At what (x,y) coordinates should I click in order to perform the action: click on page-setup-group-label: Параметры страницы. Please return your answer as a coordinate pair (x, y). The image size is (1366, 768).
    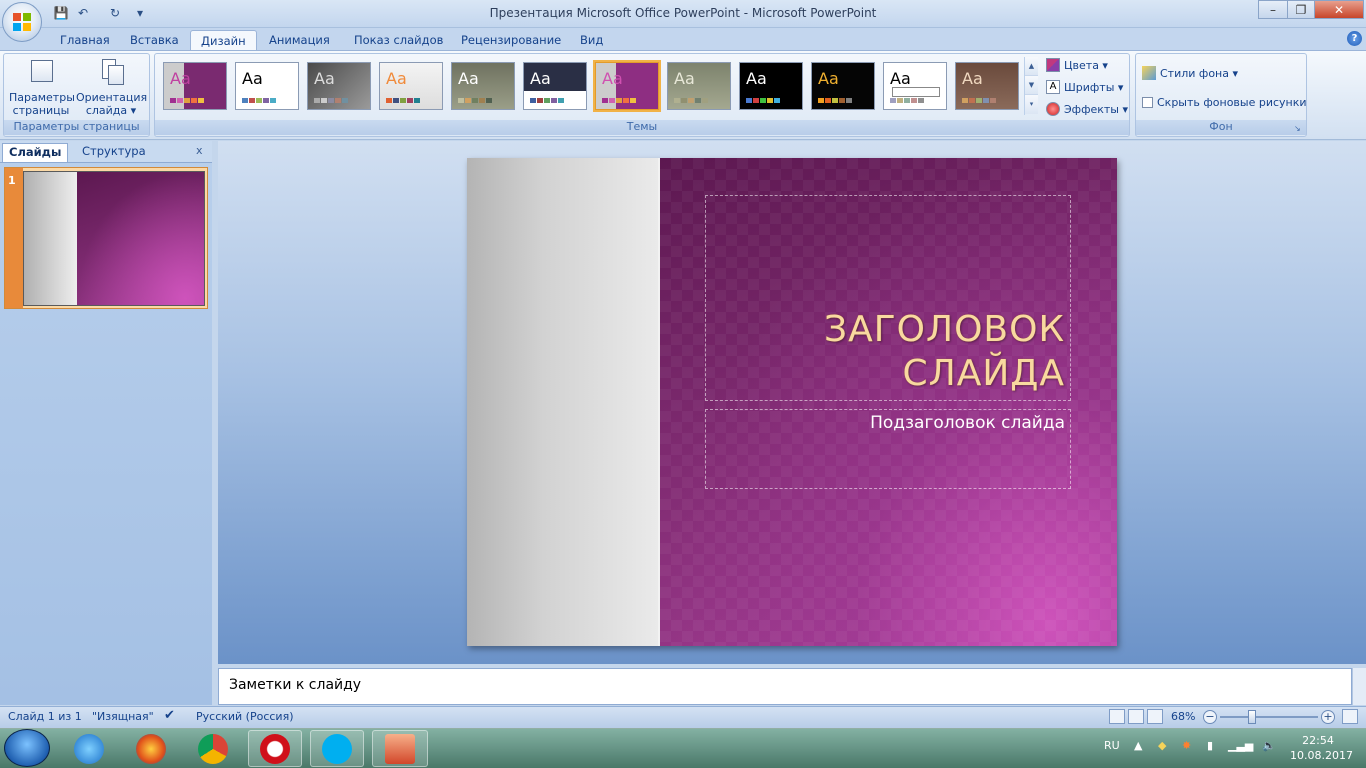
    Looking at the image, I should click on (76, 127).